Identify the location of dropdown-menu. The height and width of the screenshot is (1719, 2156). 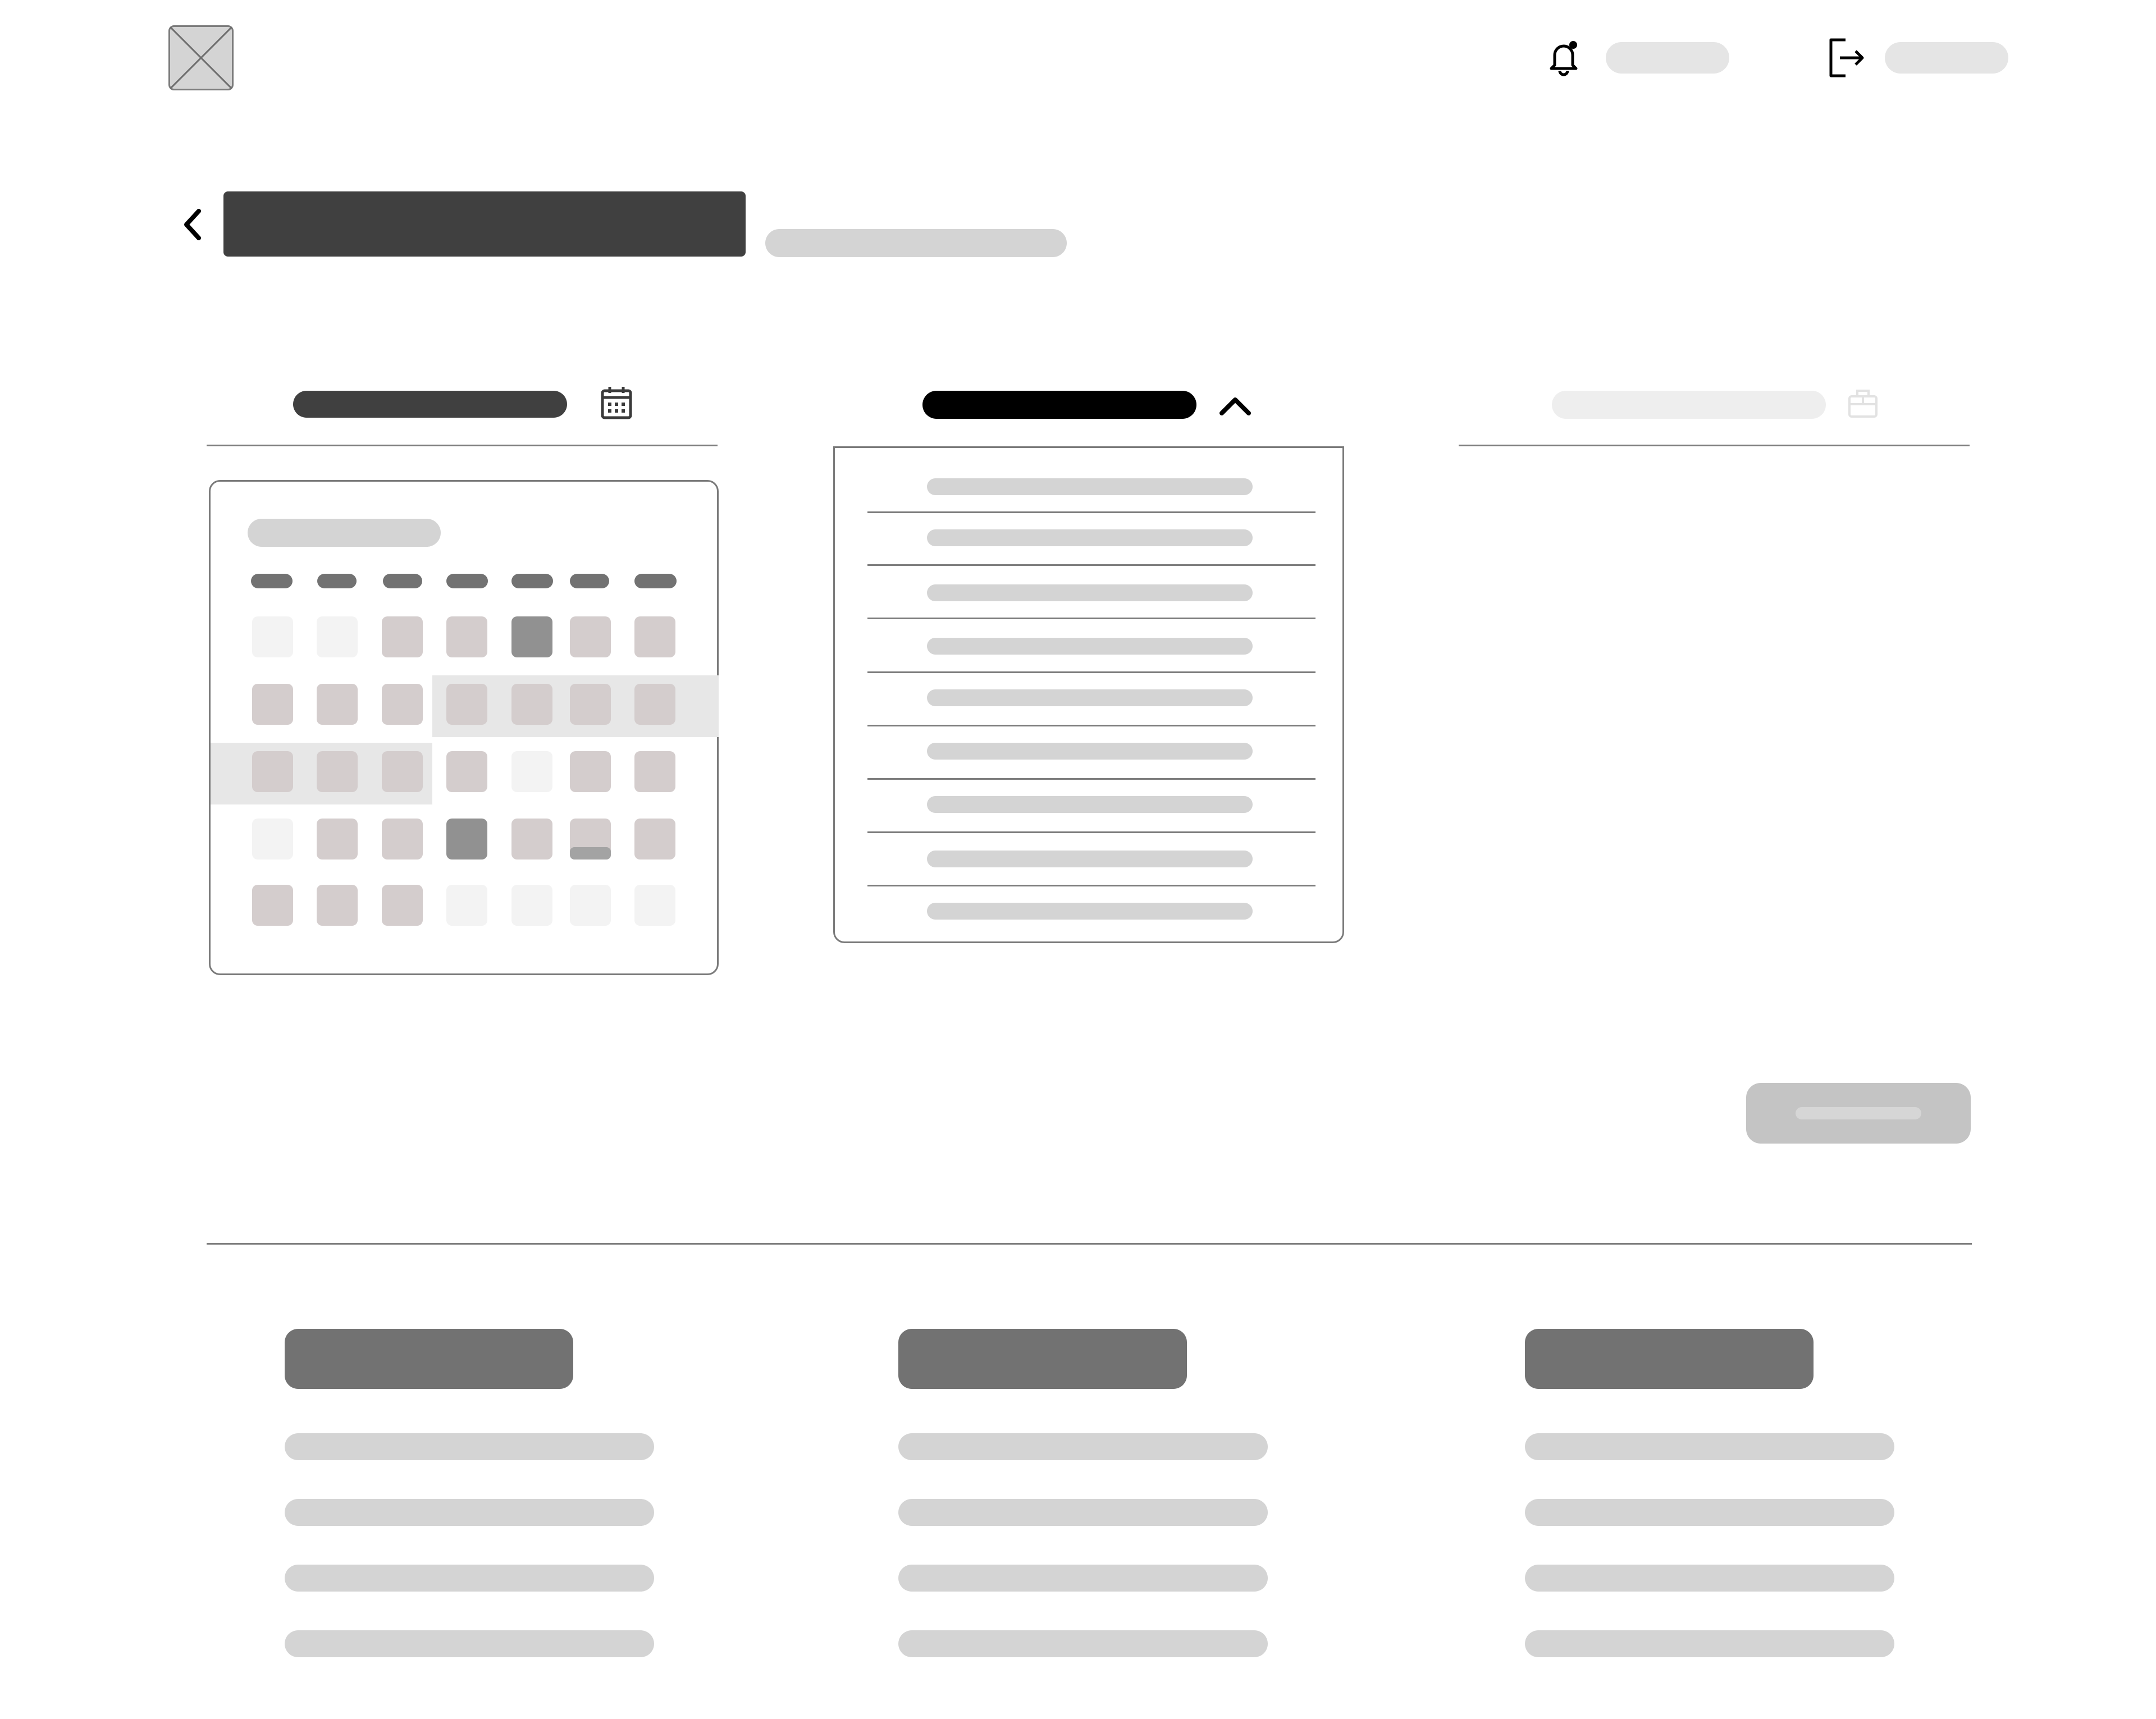
(1088, 694).